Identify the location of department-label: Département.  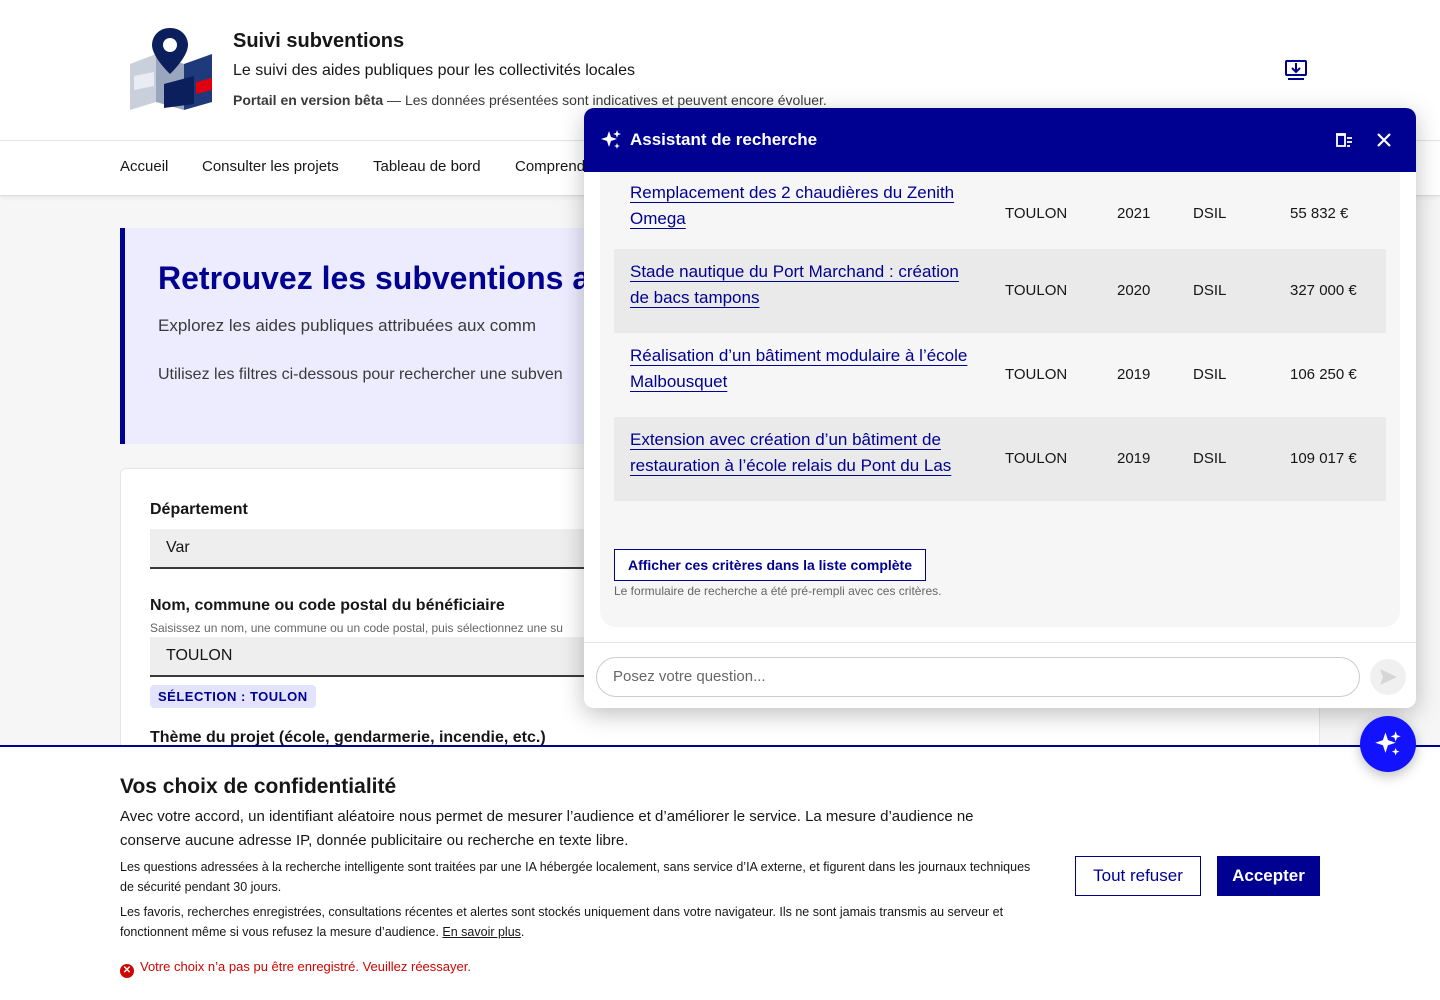
(199, 509).